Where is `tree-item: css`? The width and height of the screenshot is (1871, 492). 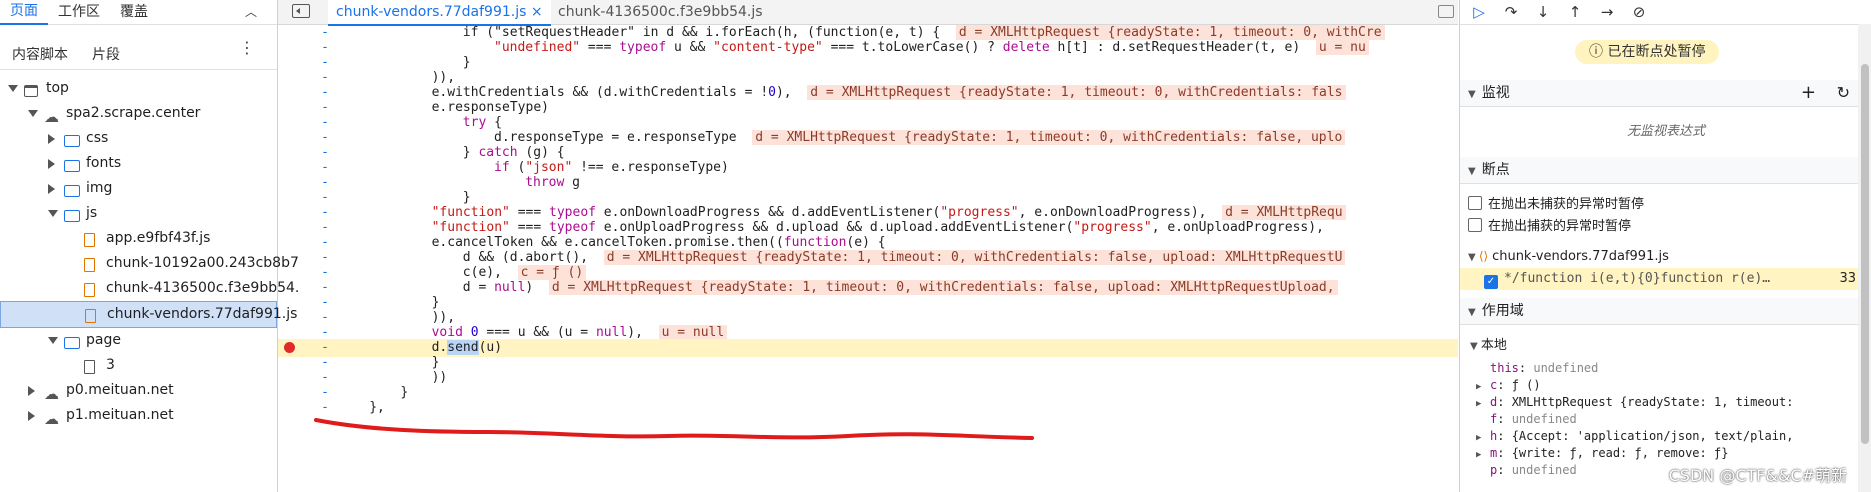
tree-item: css is located at coordinates (138, 138).